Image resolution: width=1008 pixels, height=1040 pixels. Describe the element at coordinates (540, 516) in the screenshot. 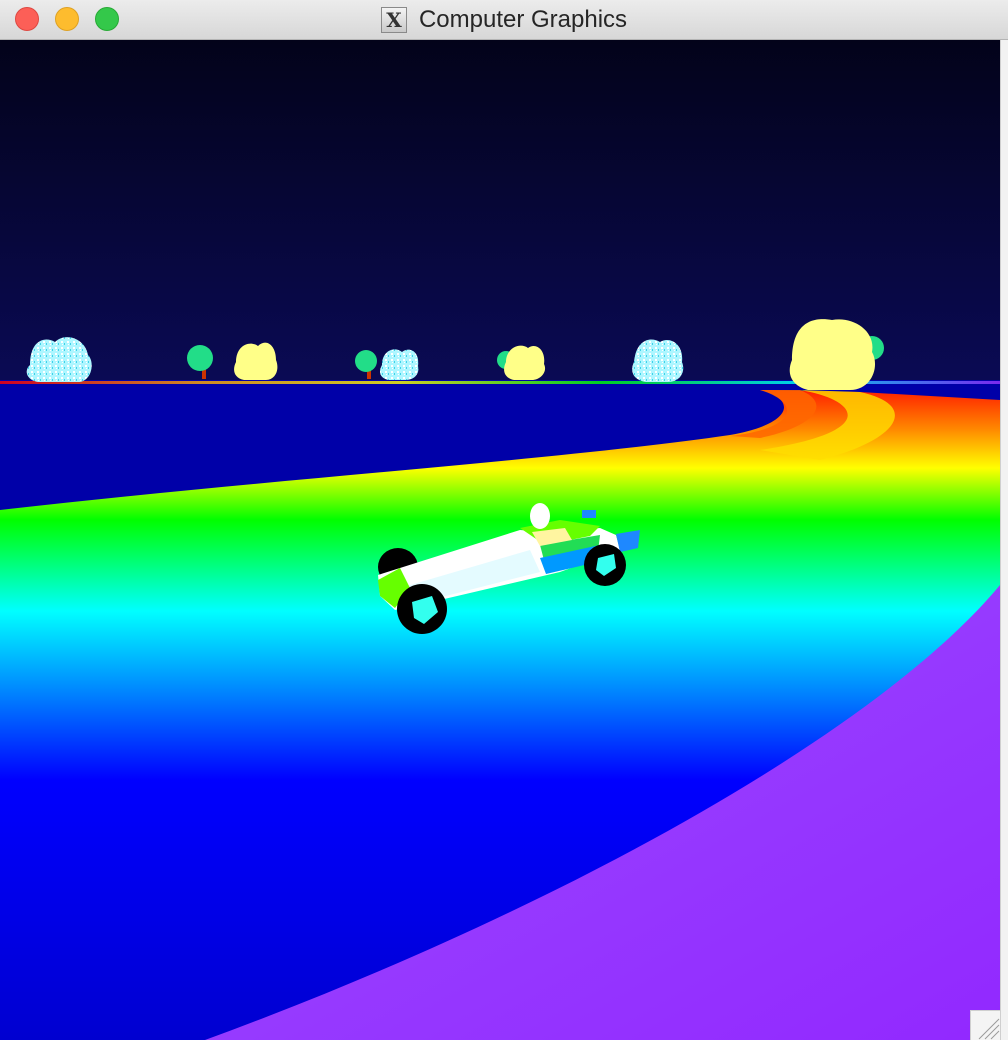

I see `driver-helmet` at that location.